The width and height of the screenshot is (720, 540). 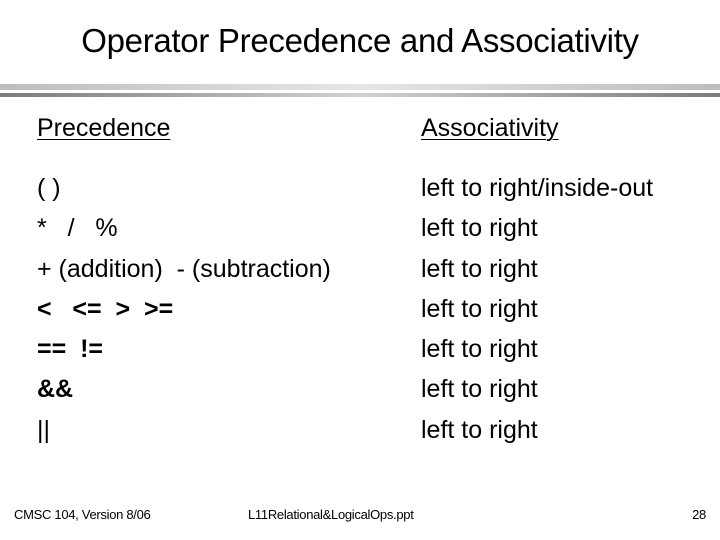 What do you see at coordinates (82, 514) in the screenshot?
I see `footer-course: CMSC 104, Version 8/06` at bounding box center [82, 514].